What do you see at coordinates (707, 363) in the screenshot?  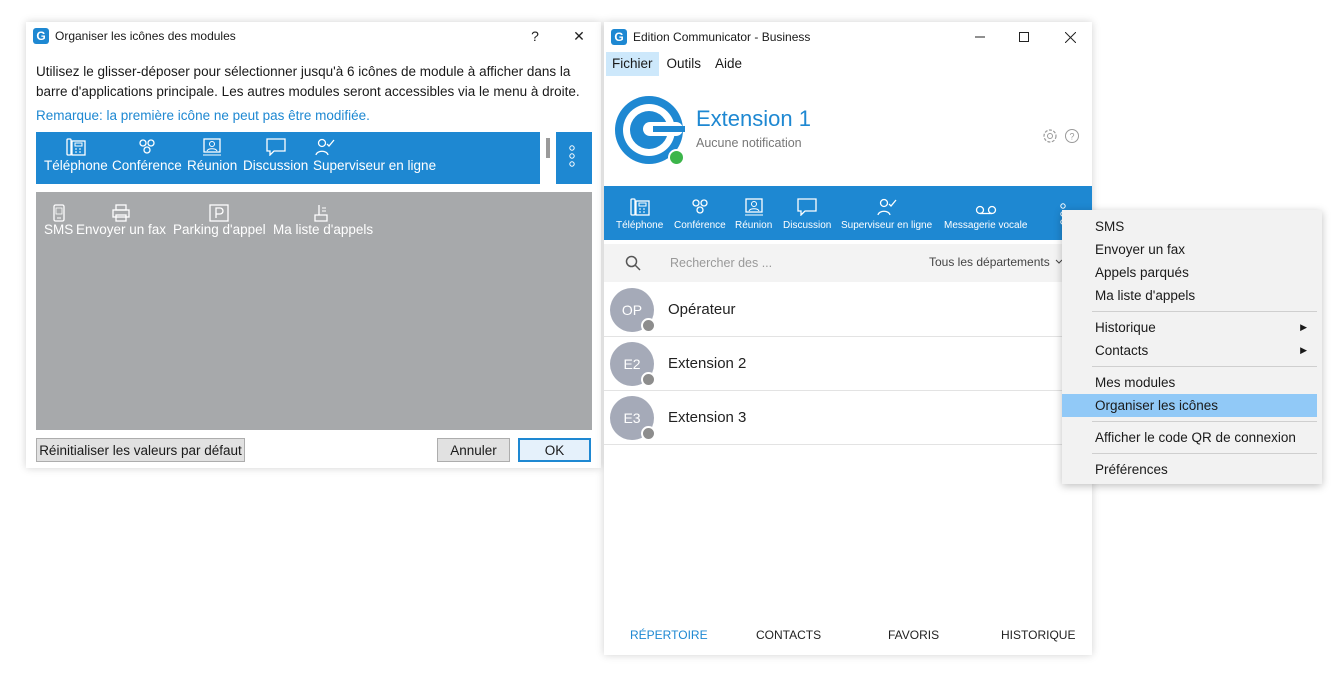 I see `contact-name: Extension 2` at bounding box center [707, 363].